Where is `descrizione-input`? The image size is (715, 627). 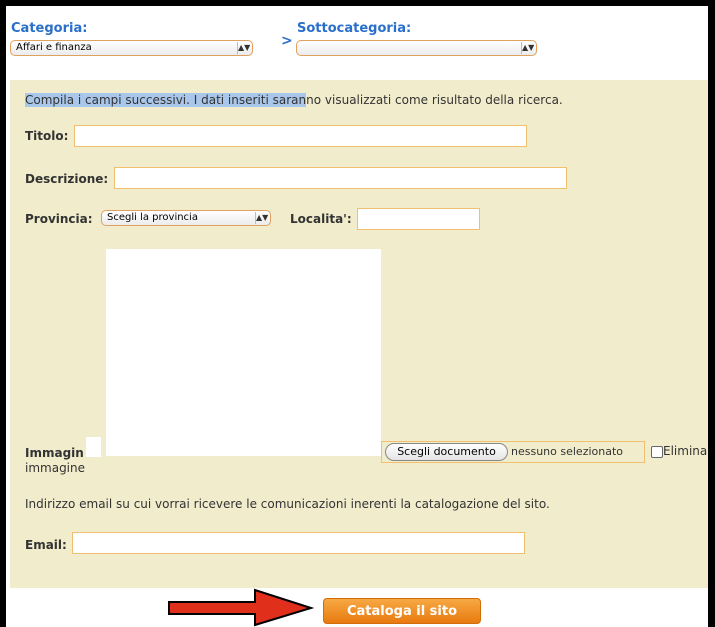 descrizione-input is located at coordinates (340, 178).